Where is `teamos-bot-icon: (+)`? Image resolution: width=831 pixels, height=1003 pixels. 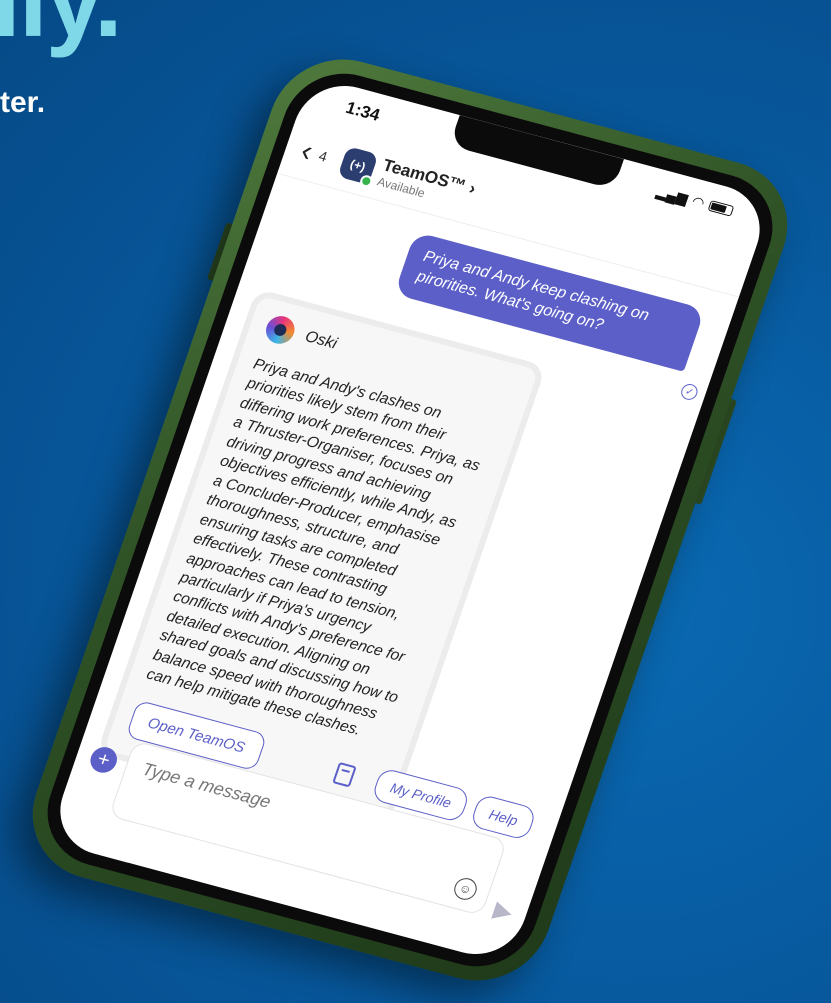
teamos-bot-icon: (+) is located at coordinates (358, 166).